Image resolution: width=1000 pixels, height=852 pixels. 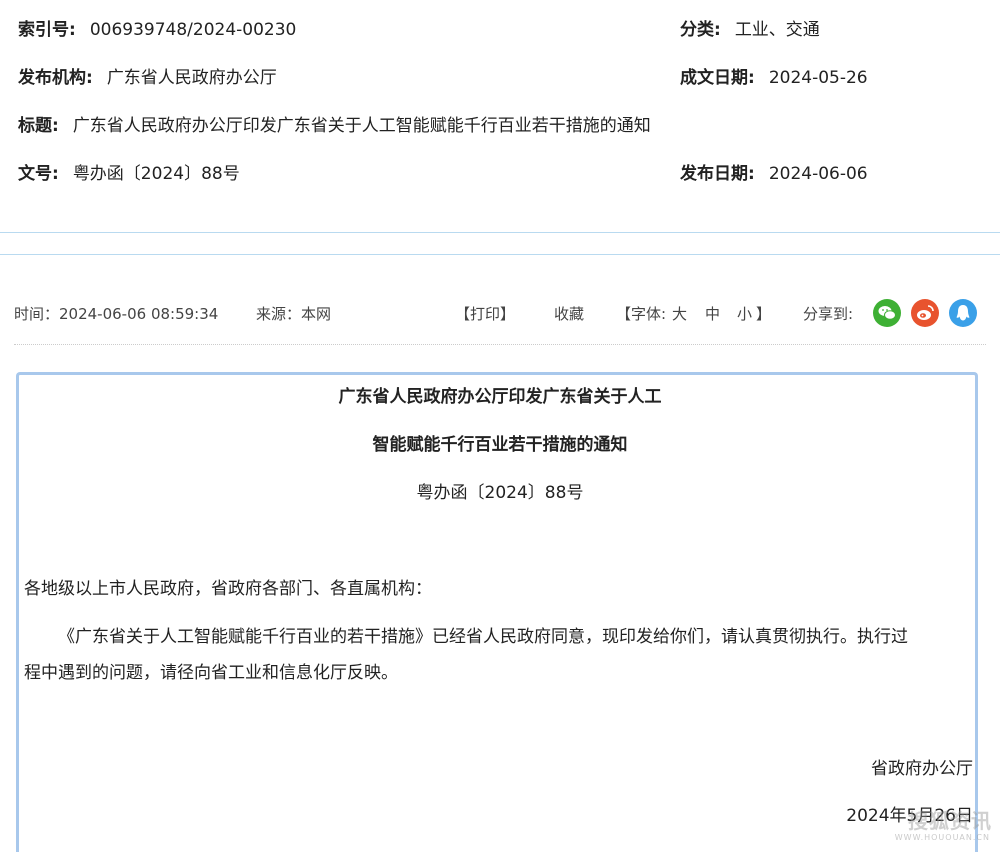 I want to click on separator-bottom, so click(x=500, y=254).